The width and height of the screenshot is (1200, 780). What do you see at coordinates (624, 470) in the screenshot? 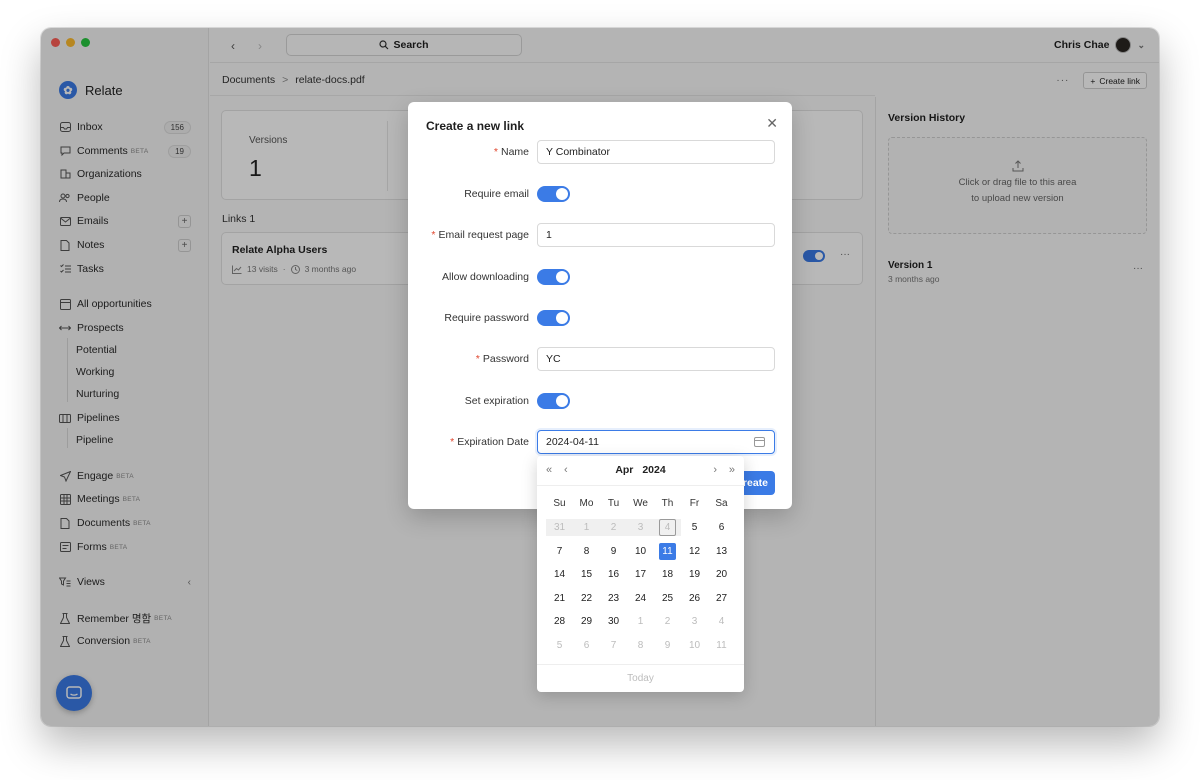
I see `month-label: Apr` at bounding box center [624, 470].